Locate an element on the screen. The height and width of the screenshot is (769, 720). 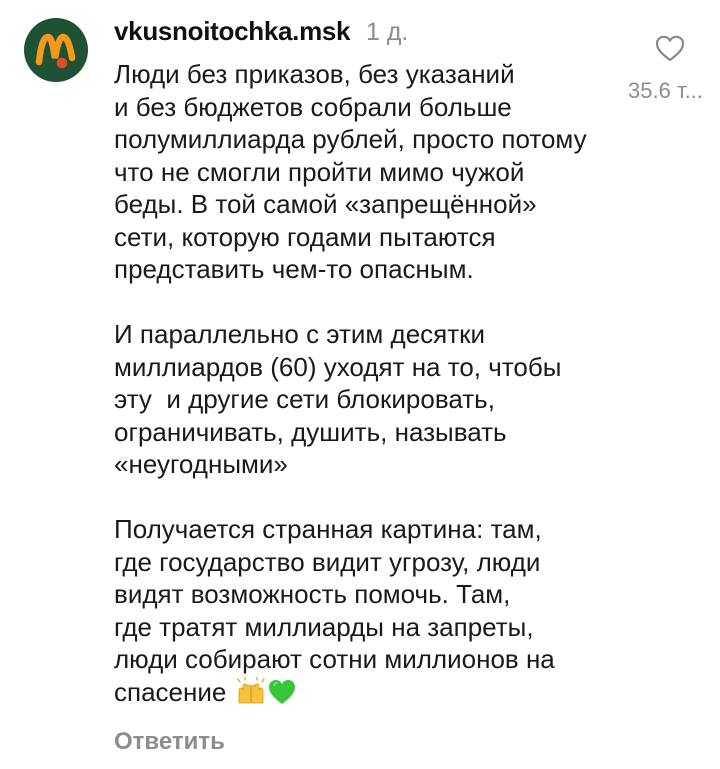
comment-line: и без бюджетов собрали больше is located at coordinates (313, 106).